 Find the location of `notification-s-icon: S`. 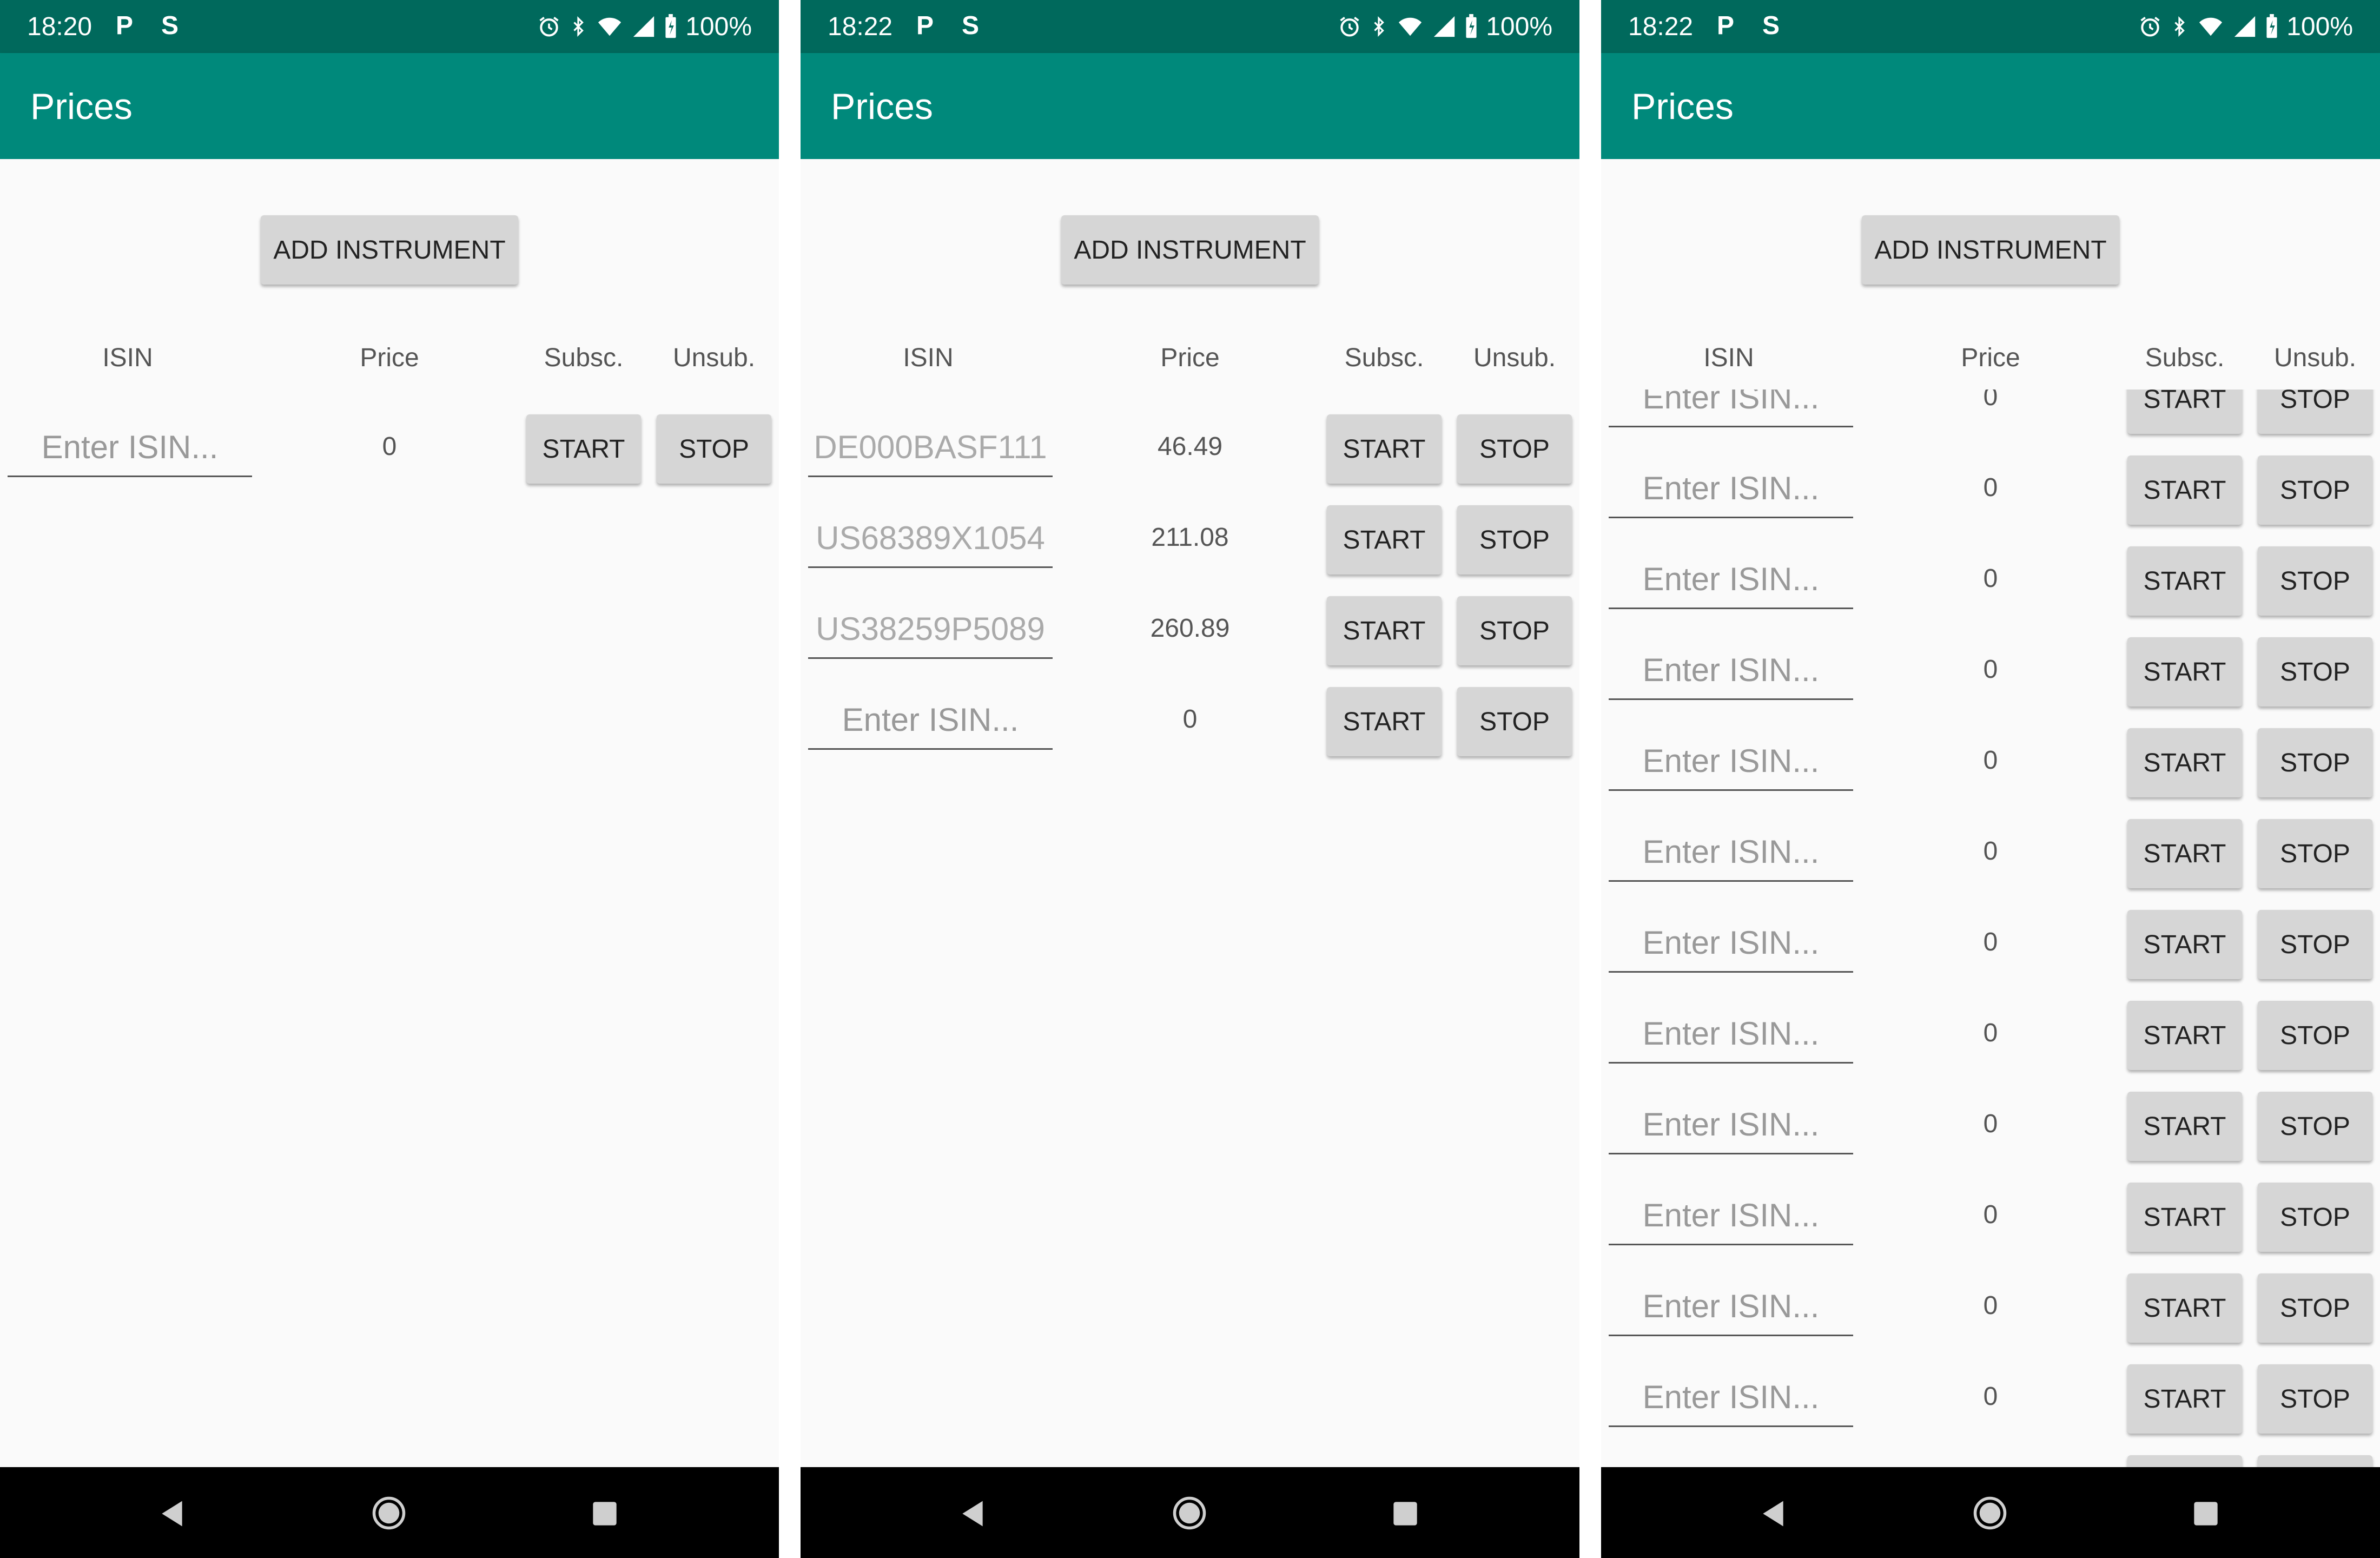

notification-s-icon: S is located at coordinates (971, 25).